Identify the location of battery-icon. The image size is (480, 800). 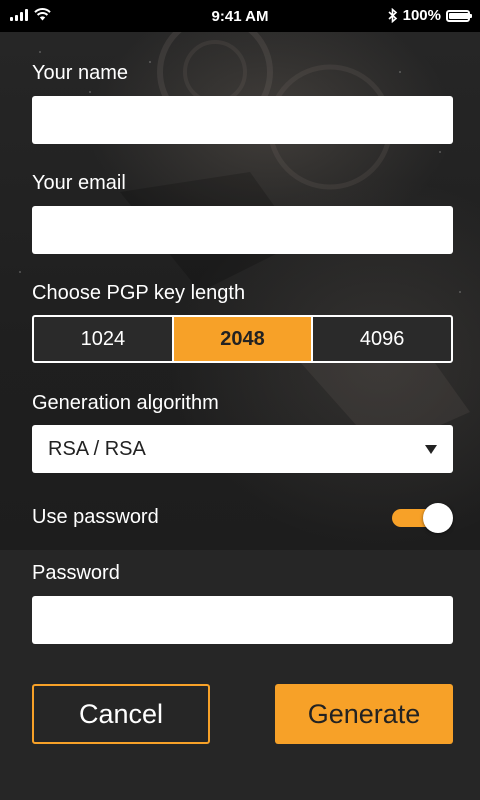
(459, 15).